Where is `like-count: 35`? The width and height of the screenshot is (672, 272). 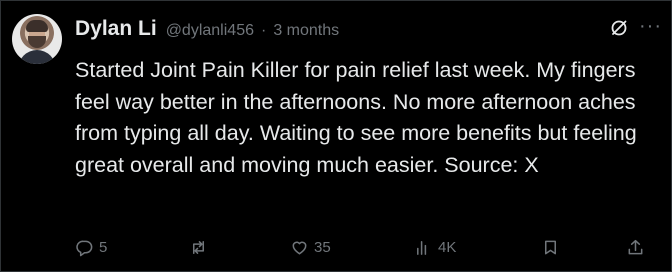
like-count: 35 is located at coordinates (322, 247).